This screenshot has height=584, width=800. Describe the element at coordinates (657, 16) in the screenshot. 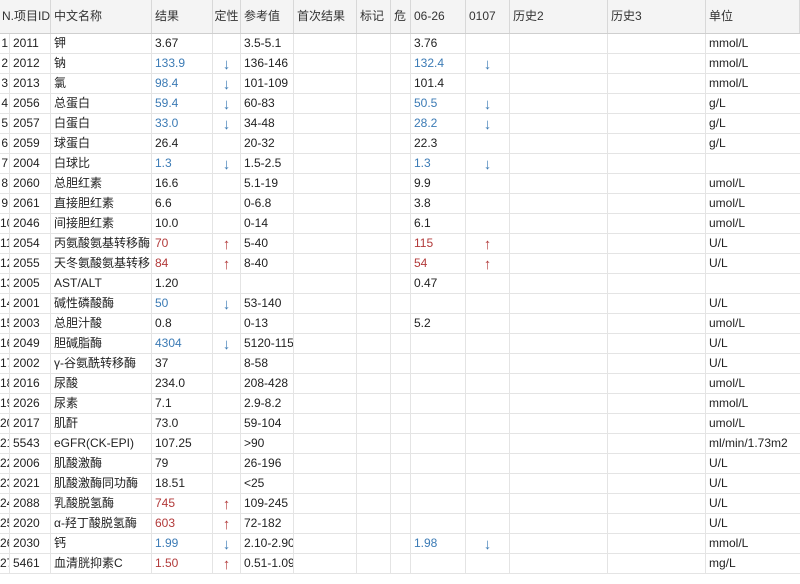

I see `header-history3: 历史3` at that location.